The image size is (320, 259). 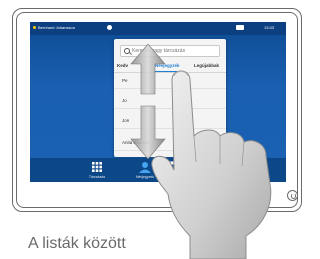 I want to click on dock-label: Tárcsázás, so click(x=97, y=177).